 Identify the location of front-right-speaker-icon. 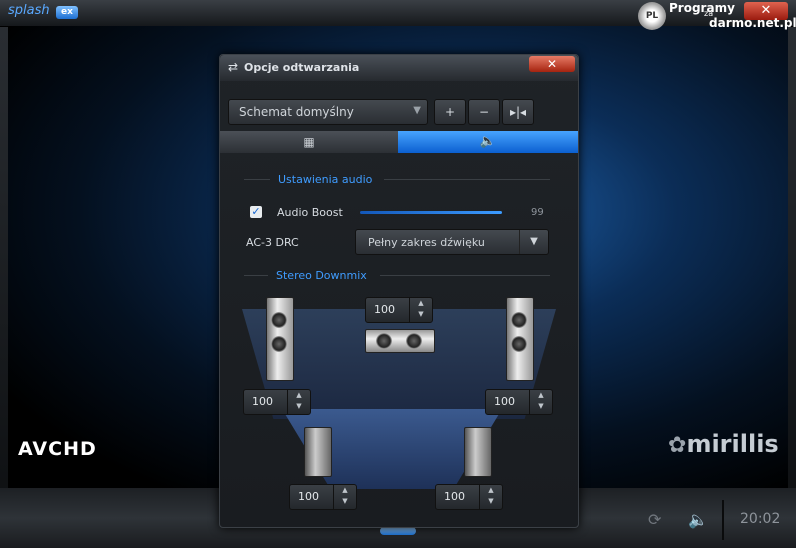
(520, 339).